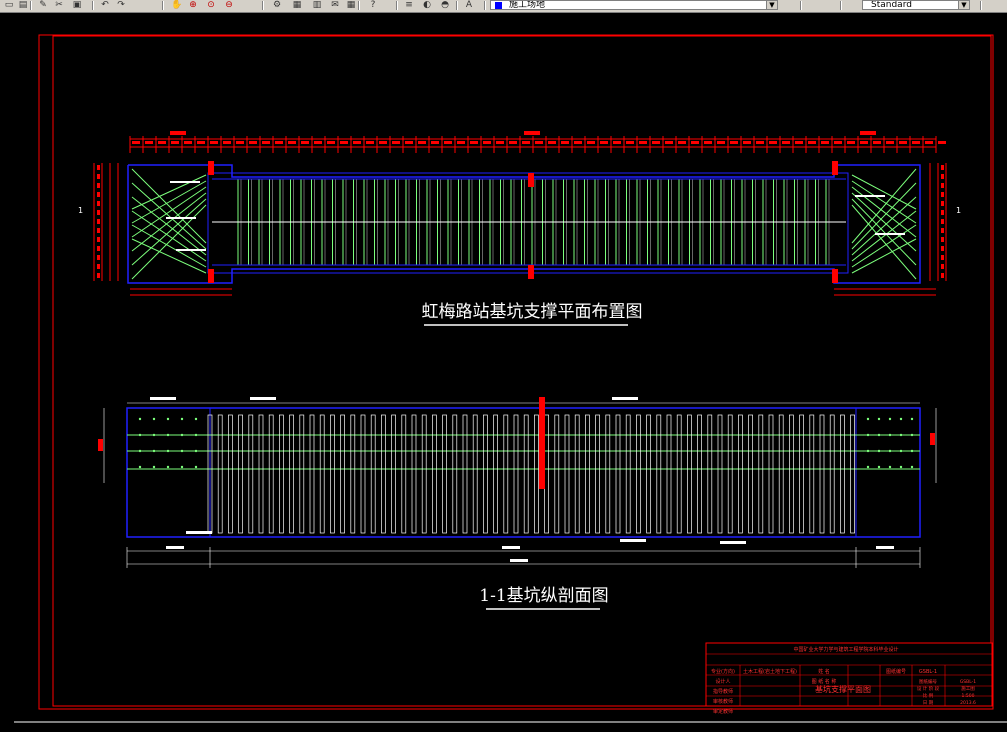 The height and width of the screenshot is (732, 1007). Describe the element at coordinates (351, 5) in the screenshot. I see `calculator-icon: ▦` at that location.